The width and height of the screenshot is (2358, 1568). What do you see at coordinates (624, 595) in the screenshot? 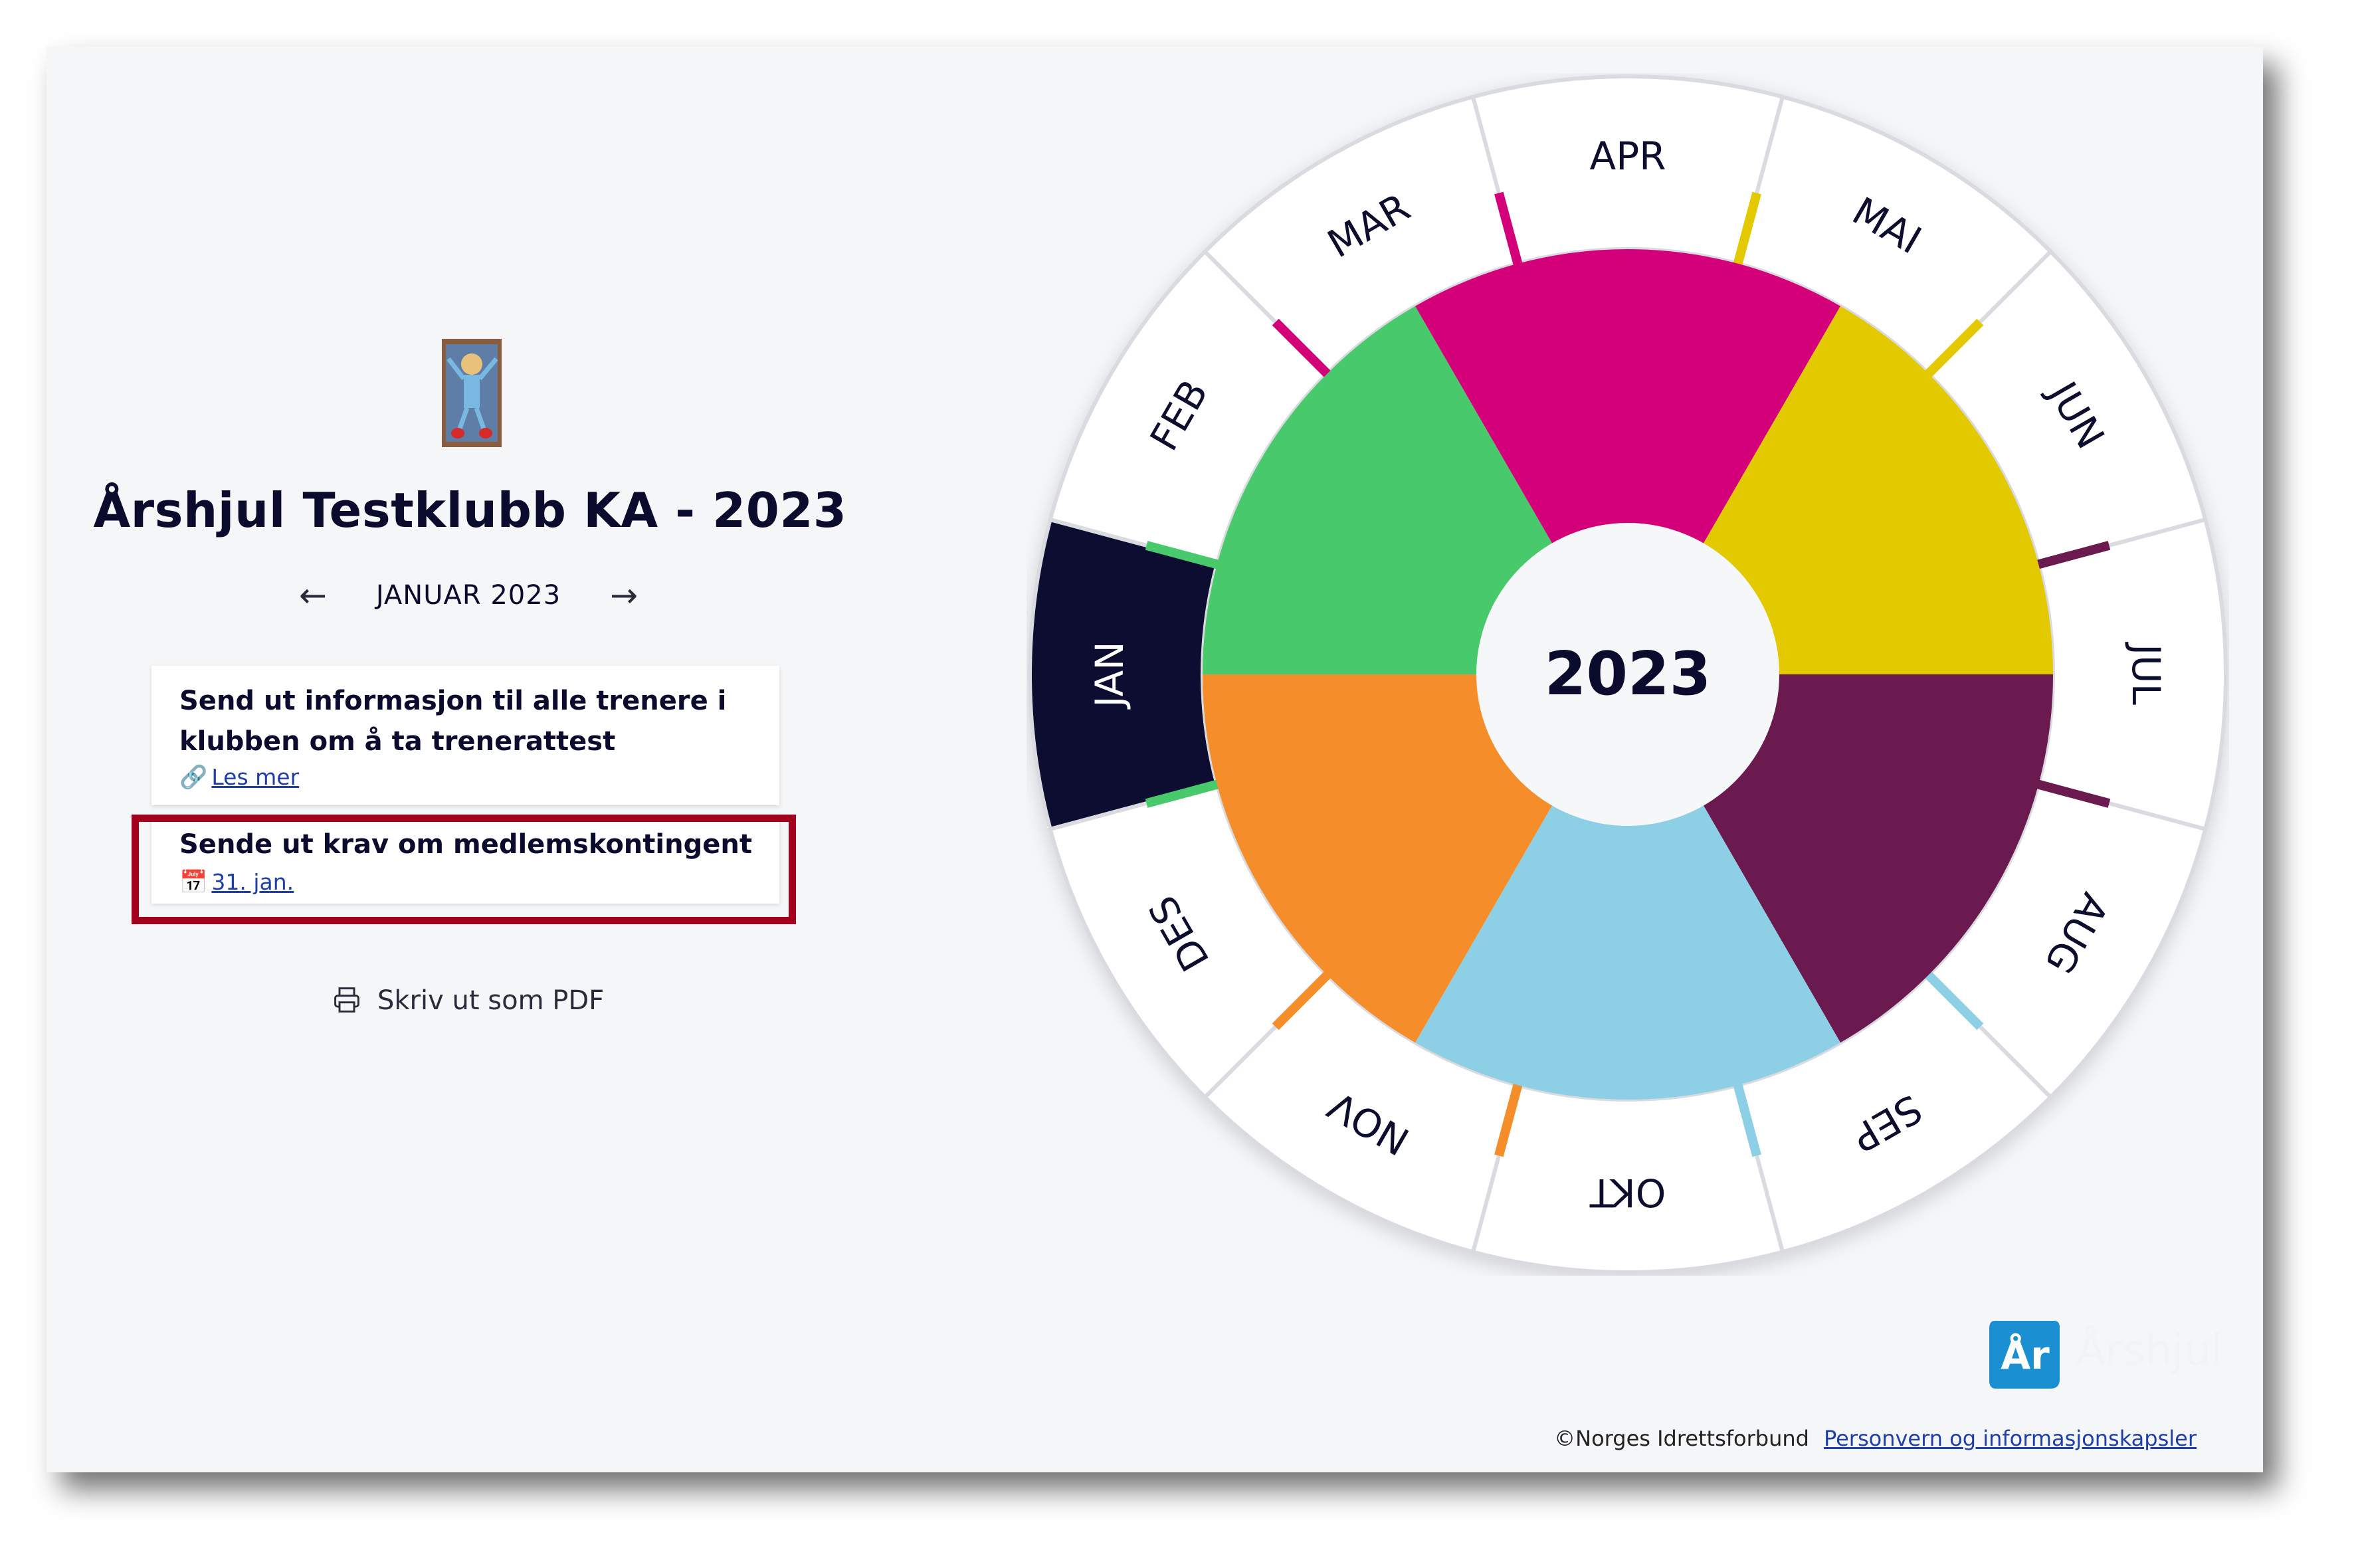
I see `arrow-right-icon: →` at bounding box center [624, 595].